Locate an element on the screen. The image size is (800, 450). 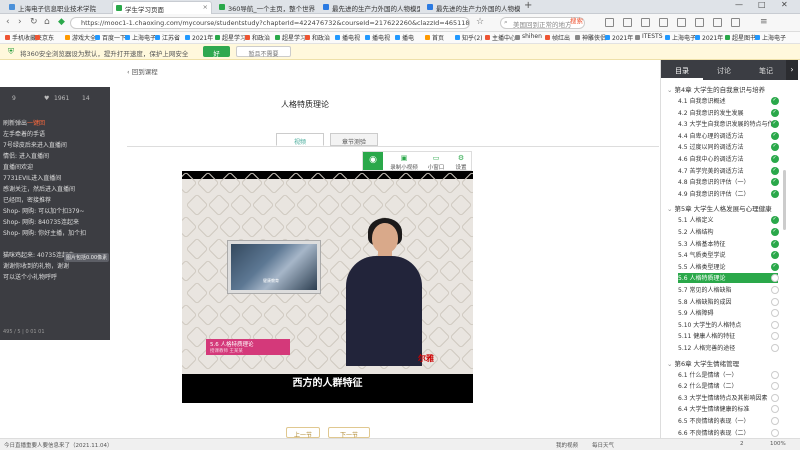
section-item: 5.2 人格结构 is located at coordinates (728, 232).